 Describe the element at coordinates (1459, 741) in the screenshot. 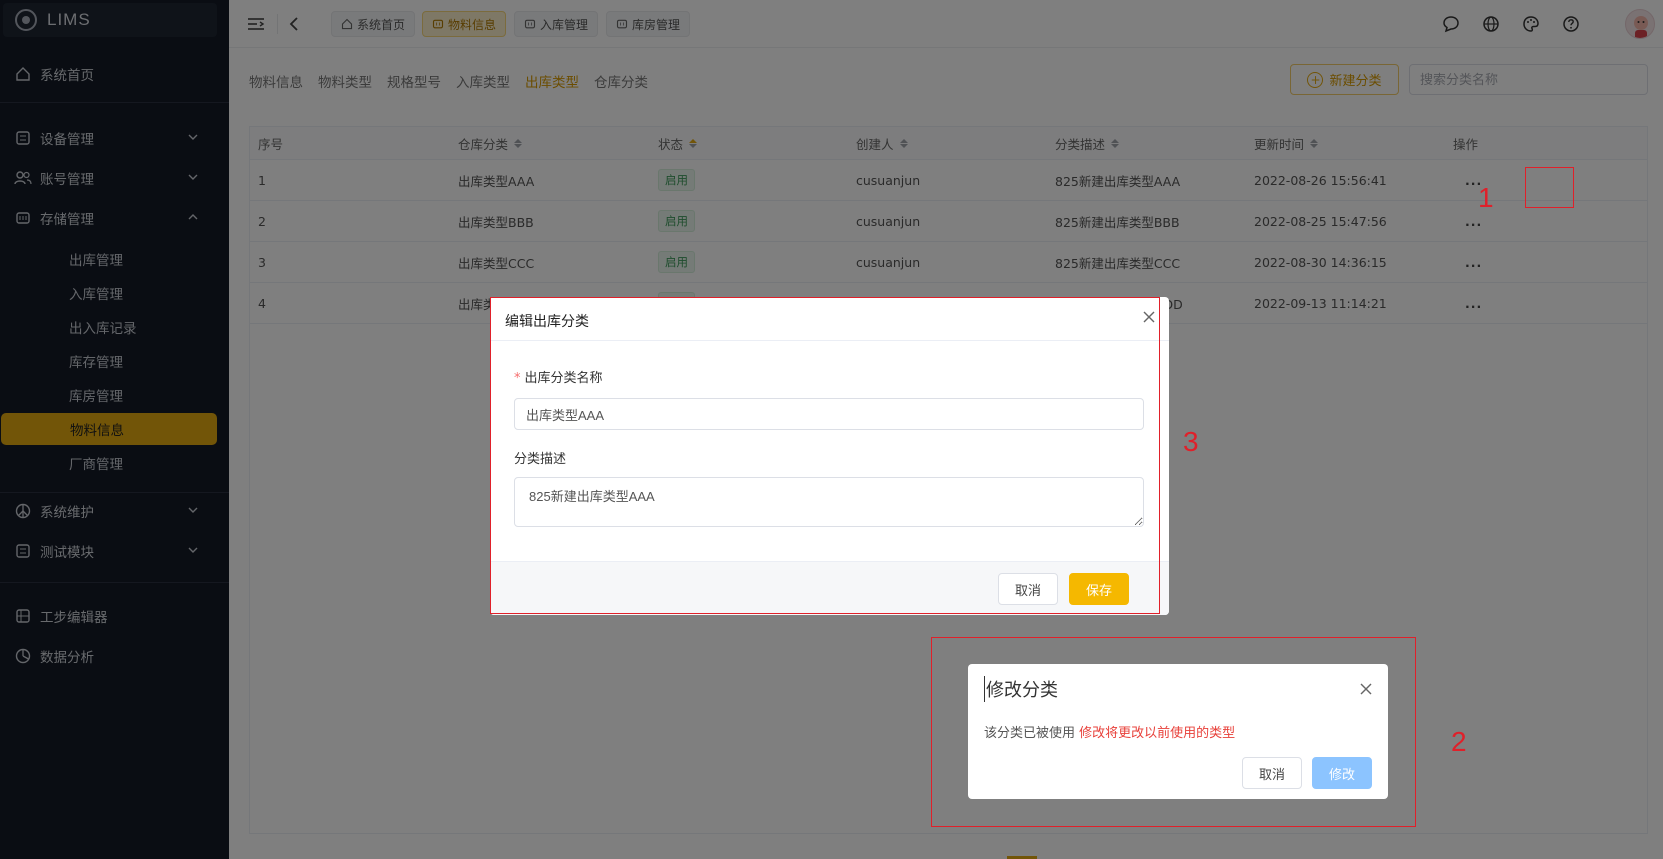

I see `annotation-label-2: 2` at that location.